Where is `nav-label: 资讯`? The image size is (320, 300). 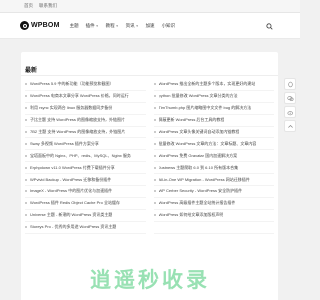
nav-label: 资讯 is located at coordinates (130, 25).